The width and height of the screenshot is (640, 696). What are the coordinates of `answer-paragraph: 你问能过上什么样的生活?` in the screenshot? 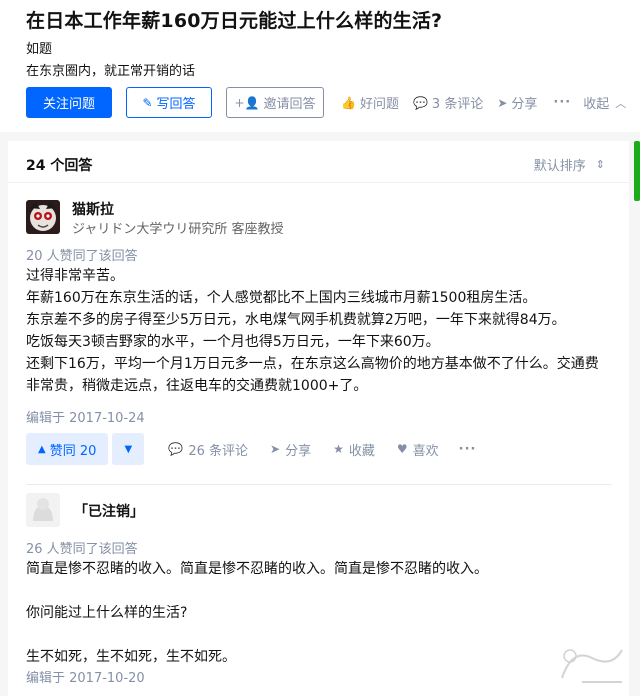 It's located at (107, 613).